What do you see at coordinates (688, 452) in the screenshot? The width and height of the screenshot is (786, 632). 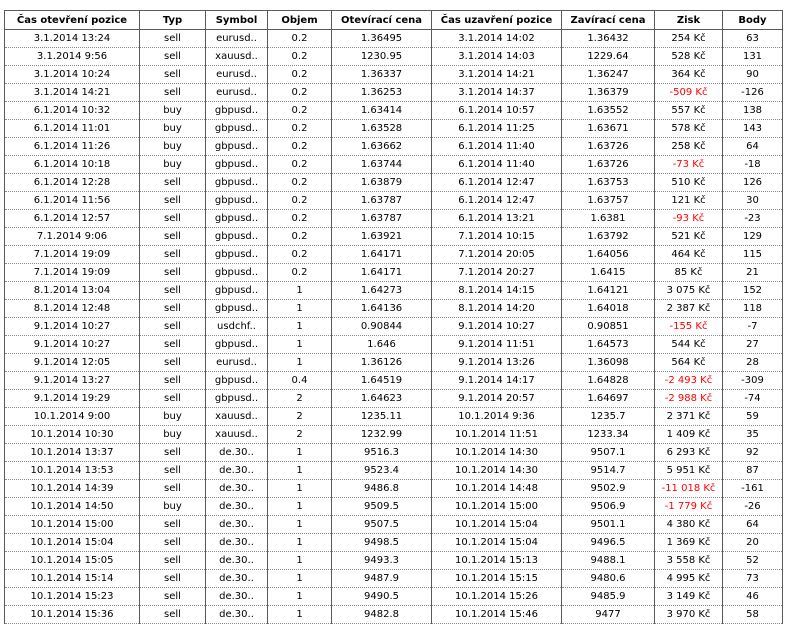 I see `profit-cell: 6 293 Kč` at bounding box center [688, 452].